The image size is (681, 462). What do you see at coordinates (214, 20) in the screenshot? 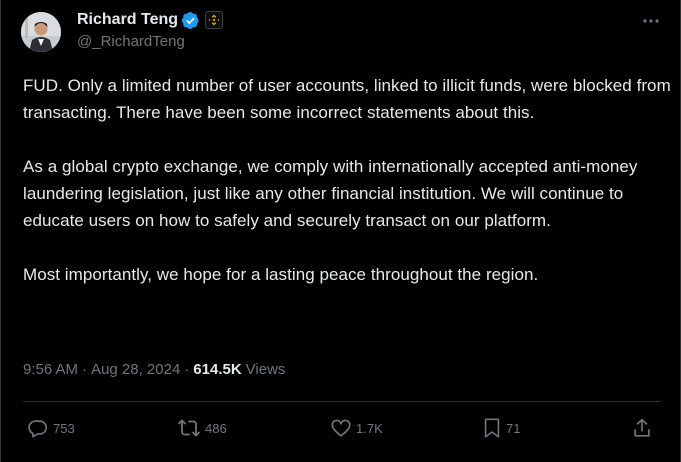
I see `binance-logo-icon` at bounding box center [214, 20].